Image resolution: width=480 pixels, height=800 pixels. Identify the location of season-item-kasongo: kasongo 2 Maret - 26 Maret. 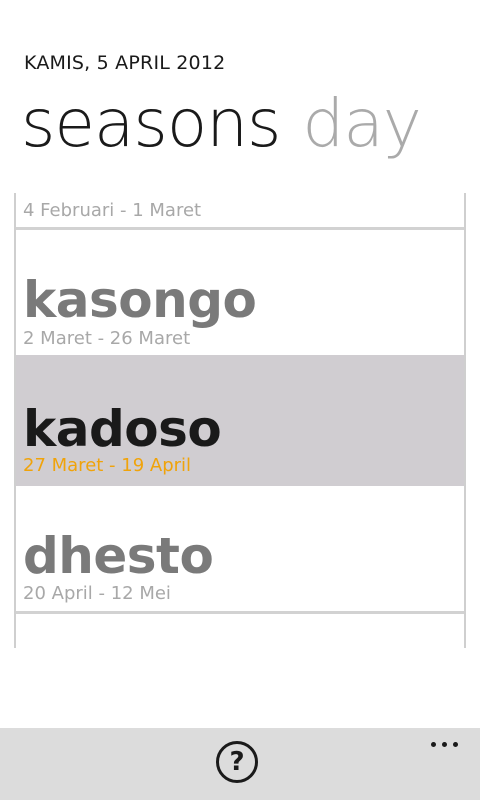
(240, 292).